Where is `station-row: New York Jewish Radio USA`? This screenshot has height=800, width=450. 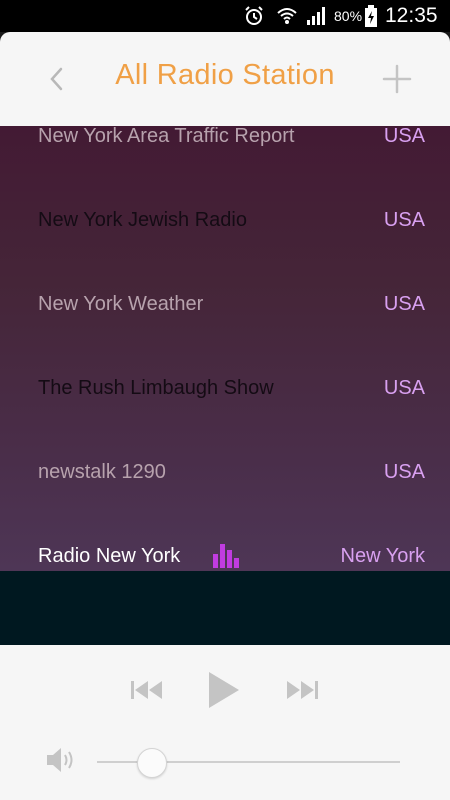
station-row: New York Jewish Radio USA is located at coordinates (225, 220).